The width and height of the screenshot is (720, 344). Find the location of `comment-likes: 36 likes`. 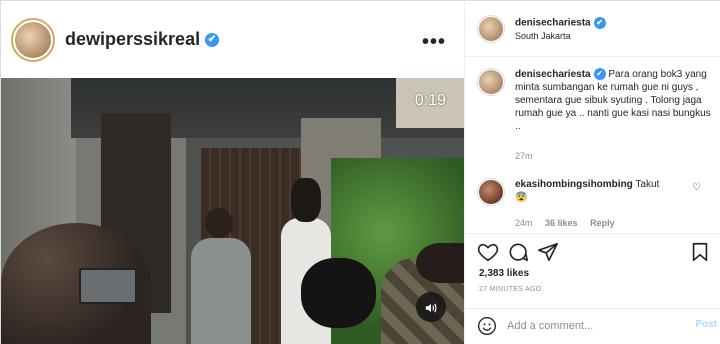

comment-likes: 36 likes is located at coordinates (561, 223).